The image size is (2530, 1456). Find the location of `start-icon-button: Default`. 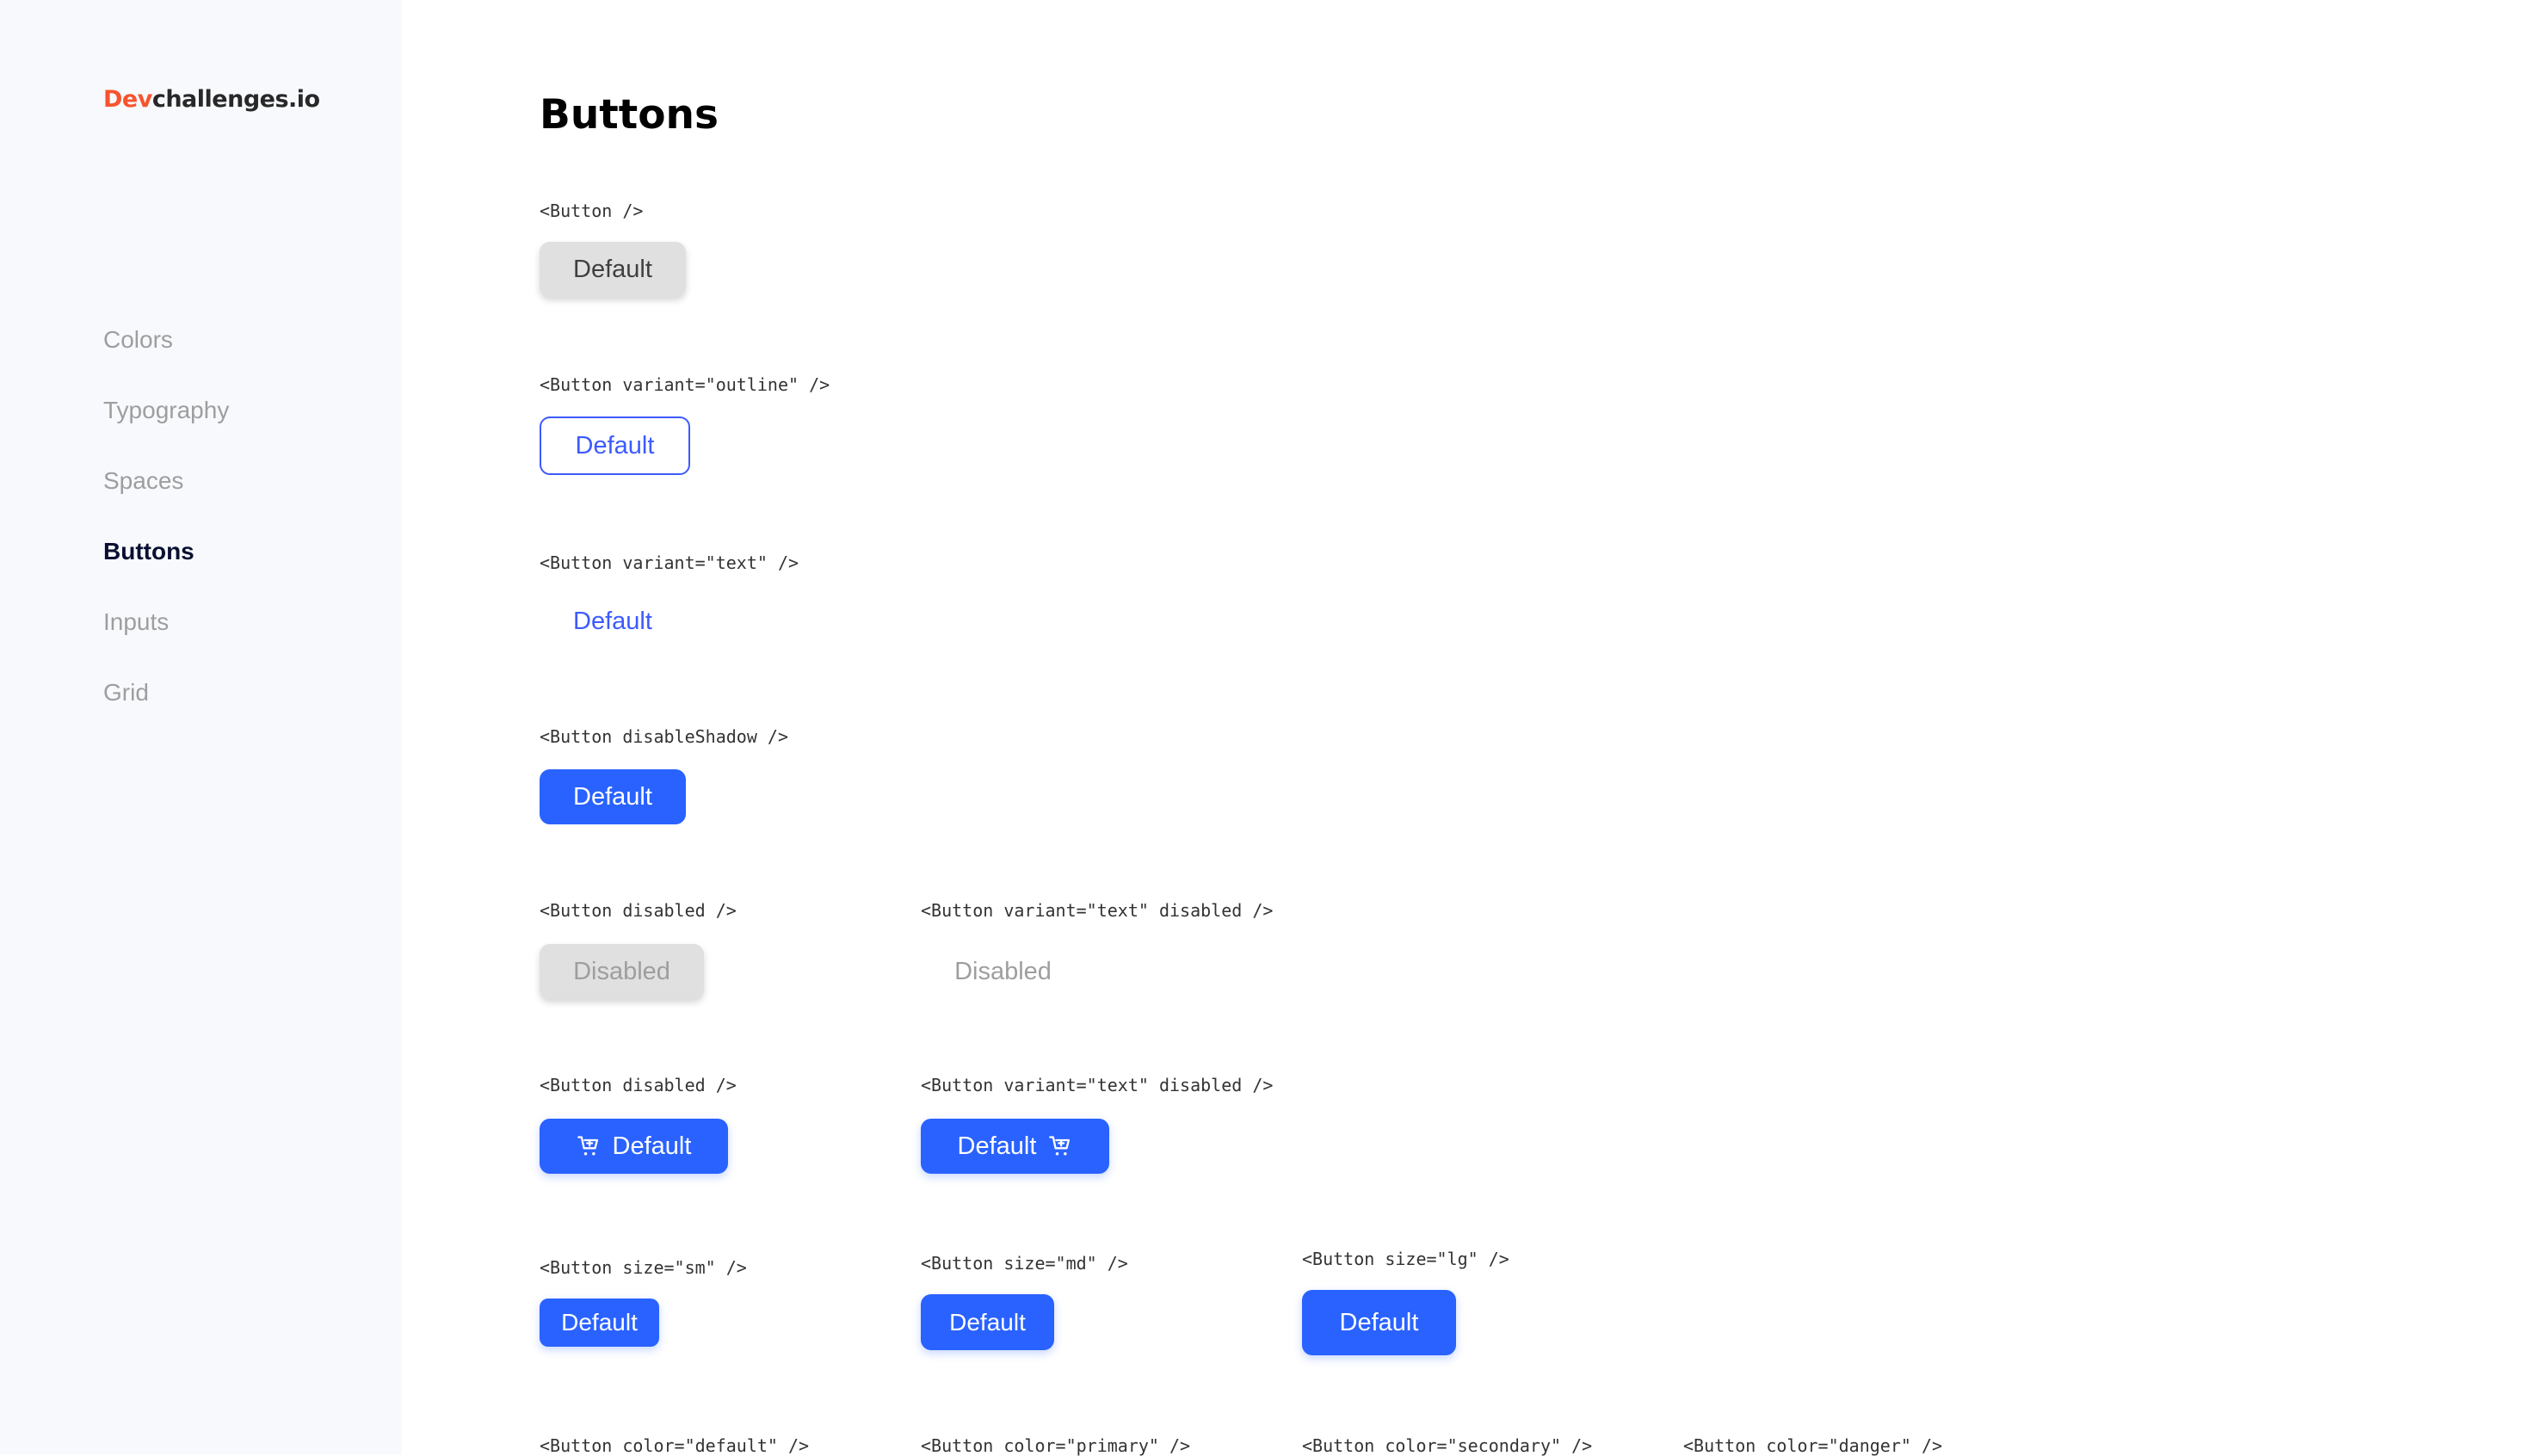

start-icon-button: Default is located at coordinates (634, 1147).